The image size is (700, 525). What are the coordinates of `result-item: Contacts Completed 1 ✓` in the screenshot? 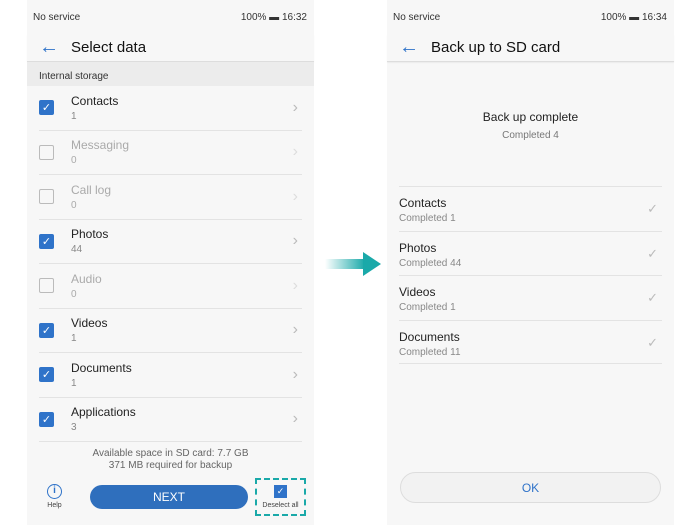 It's located at (530, 208).